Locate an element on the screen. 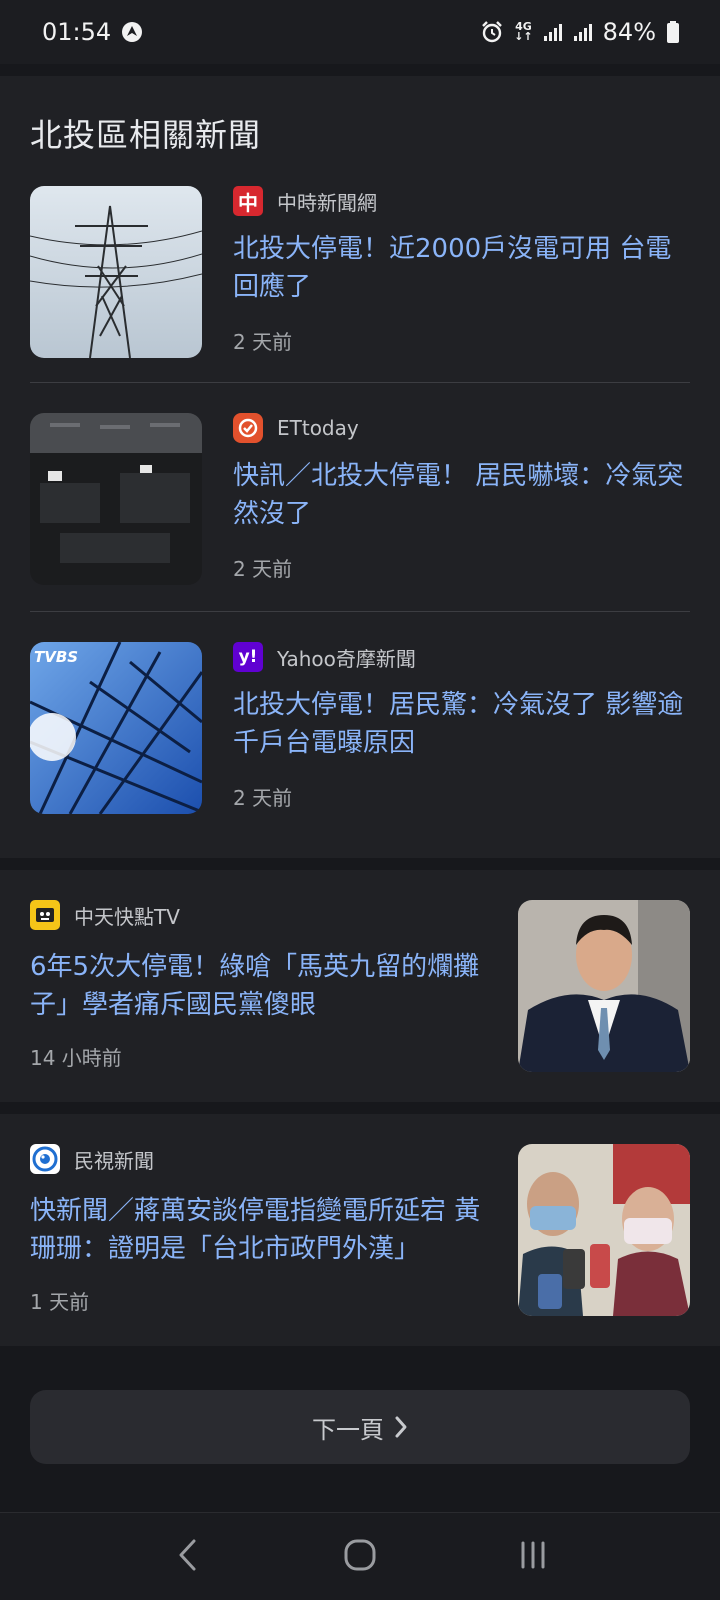 Image resolution: width=720 pixels, height=1600 pixels. news-source: 中天快點TV is located at coordinates (105, 915).